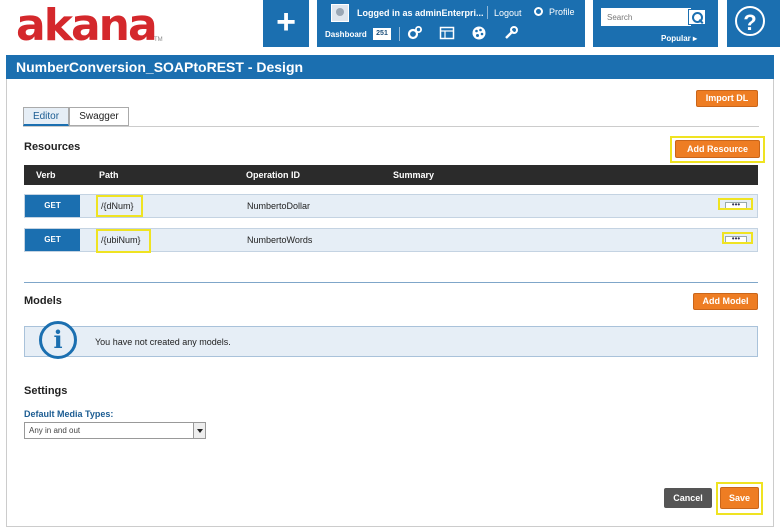  What do you see at coordinates (391, 282) in the screenshot?
I see `section-divider` at bounding box center [391, 282].